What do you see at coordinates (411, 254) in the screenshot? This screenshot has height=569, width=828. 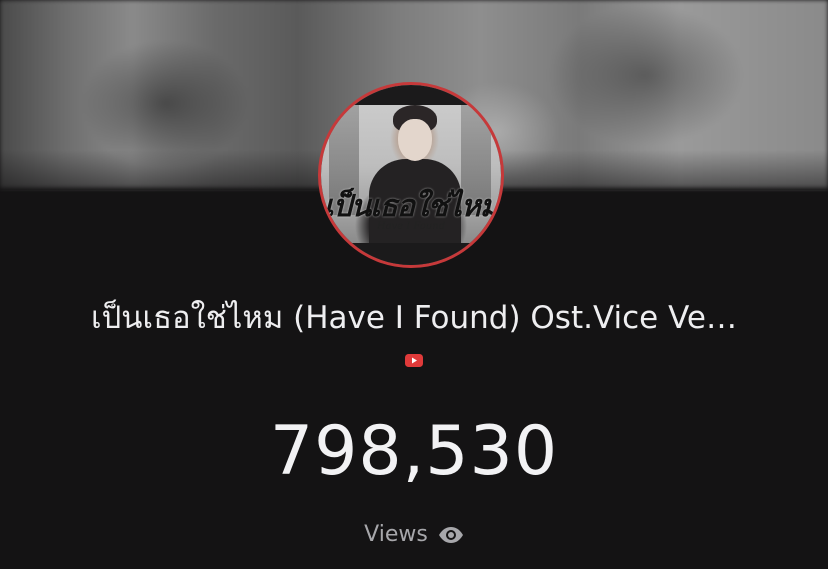 I see `thumbnail-letterbox-bottom` at bounding box center [411, 254].